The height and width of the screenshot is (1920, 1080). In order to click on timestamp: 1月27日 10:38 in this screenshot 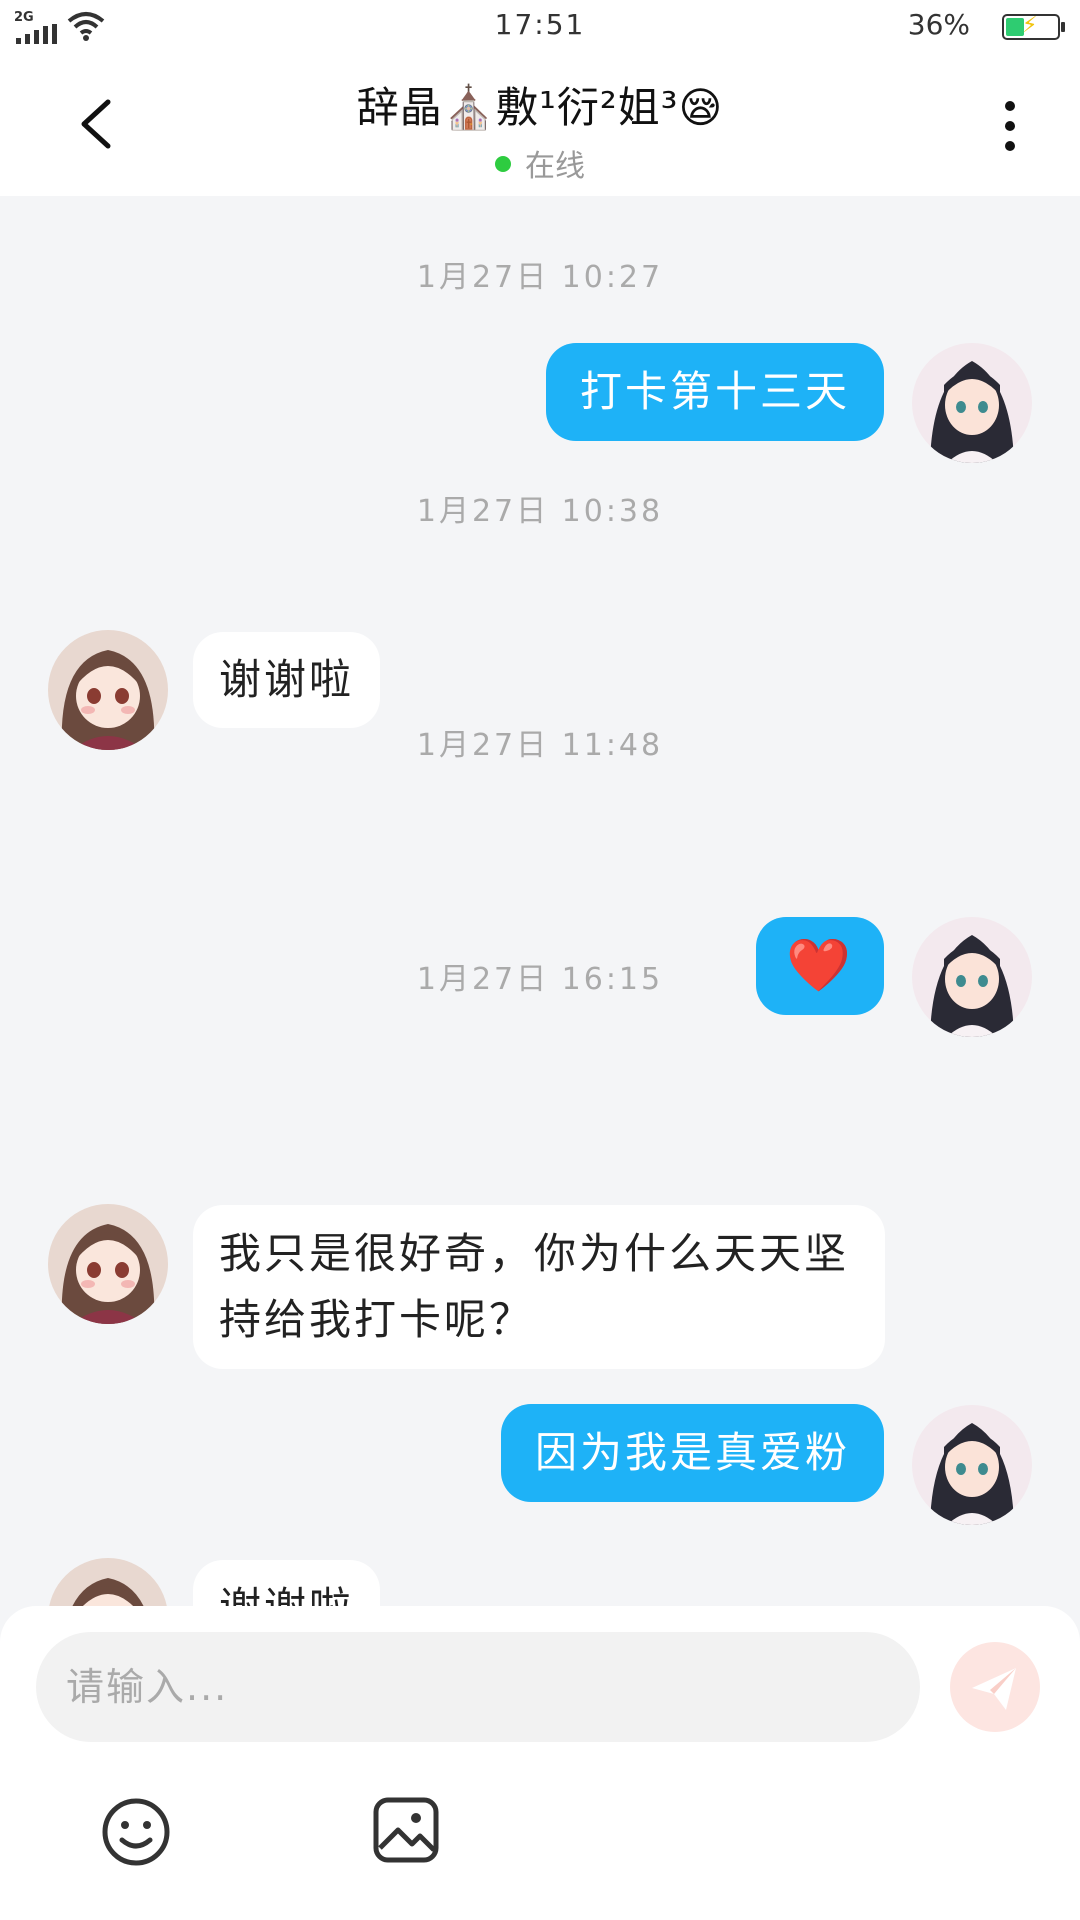, I will do `click(540, 511)`.